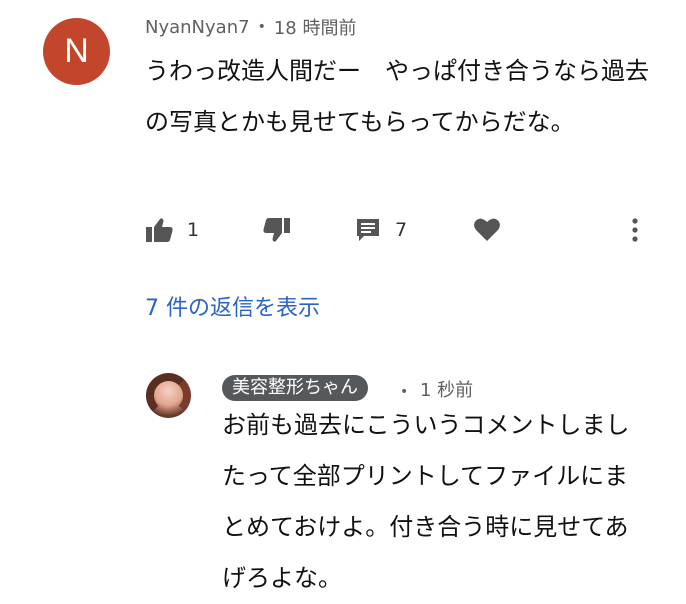  Describe the element at coordinates (315, 28) in the screenshot. I see `comment-time: 18 時間前` at that location.